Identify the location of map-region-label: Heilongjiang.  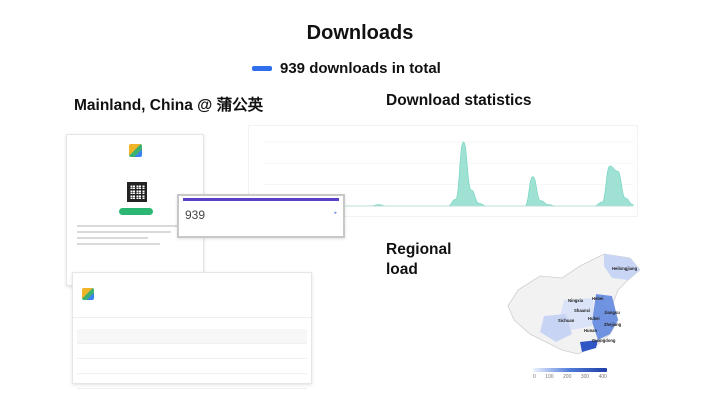
(625, 268).